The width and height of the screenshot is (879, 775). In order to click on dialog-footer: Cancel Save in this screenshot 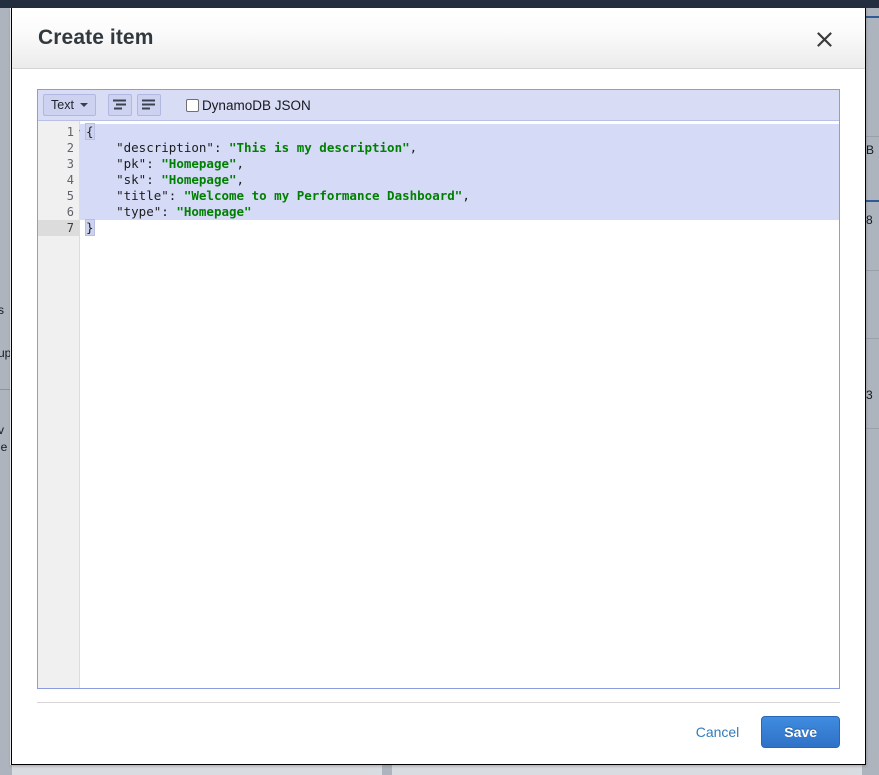, I will do `click(438, 733)`.